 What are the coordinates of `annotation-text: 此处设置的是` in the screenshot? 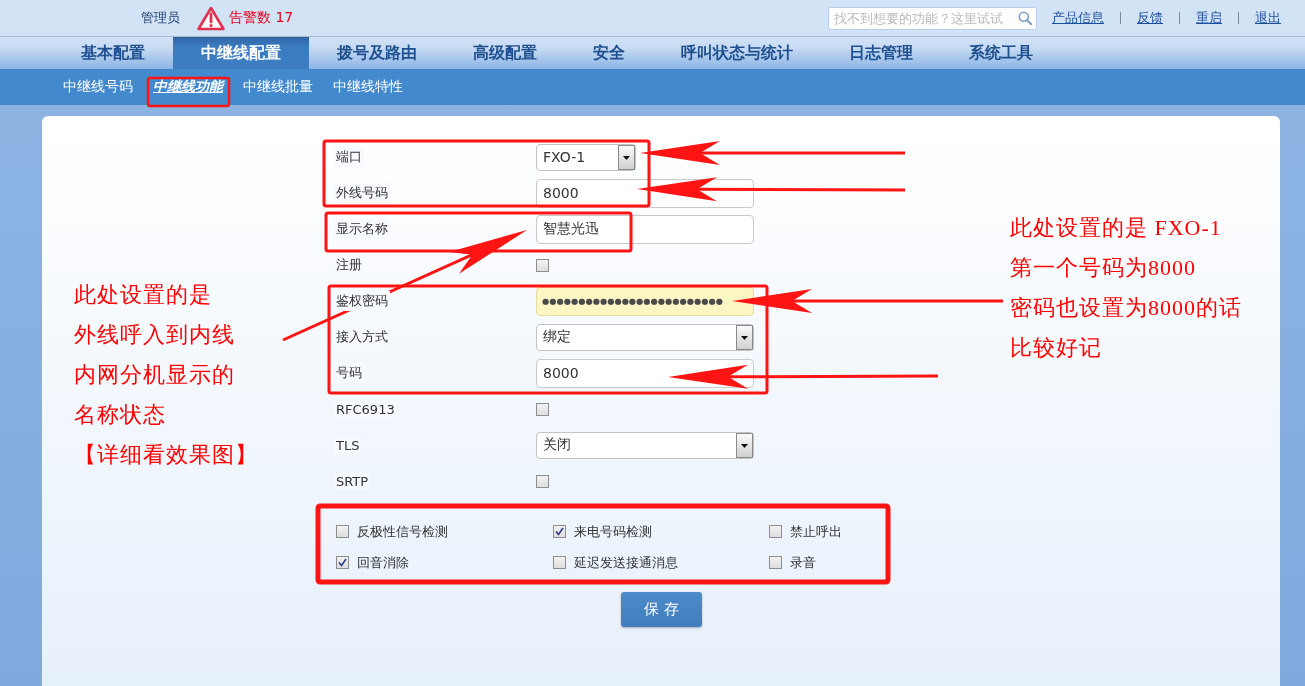 It's located at (143, 295).